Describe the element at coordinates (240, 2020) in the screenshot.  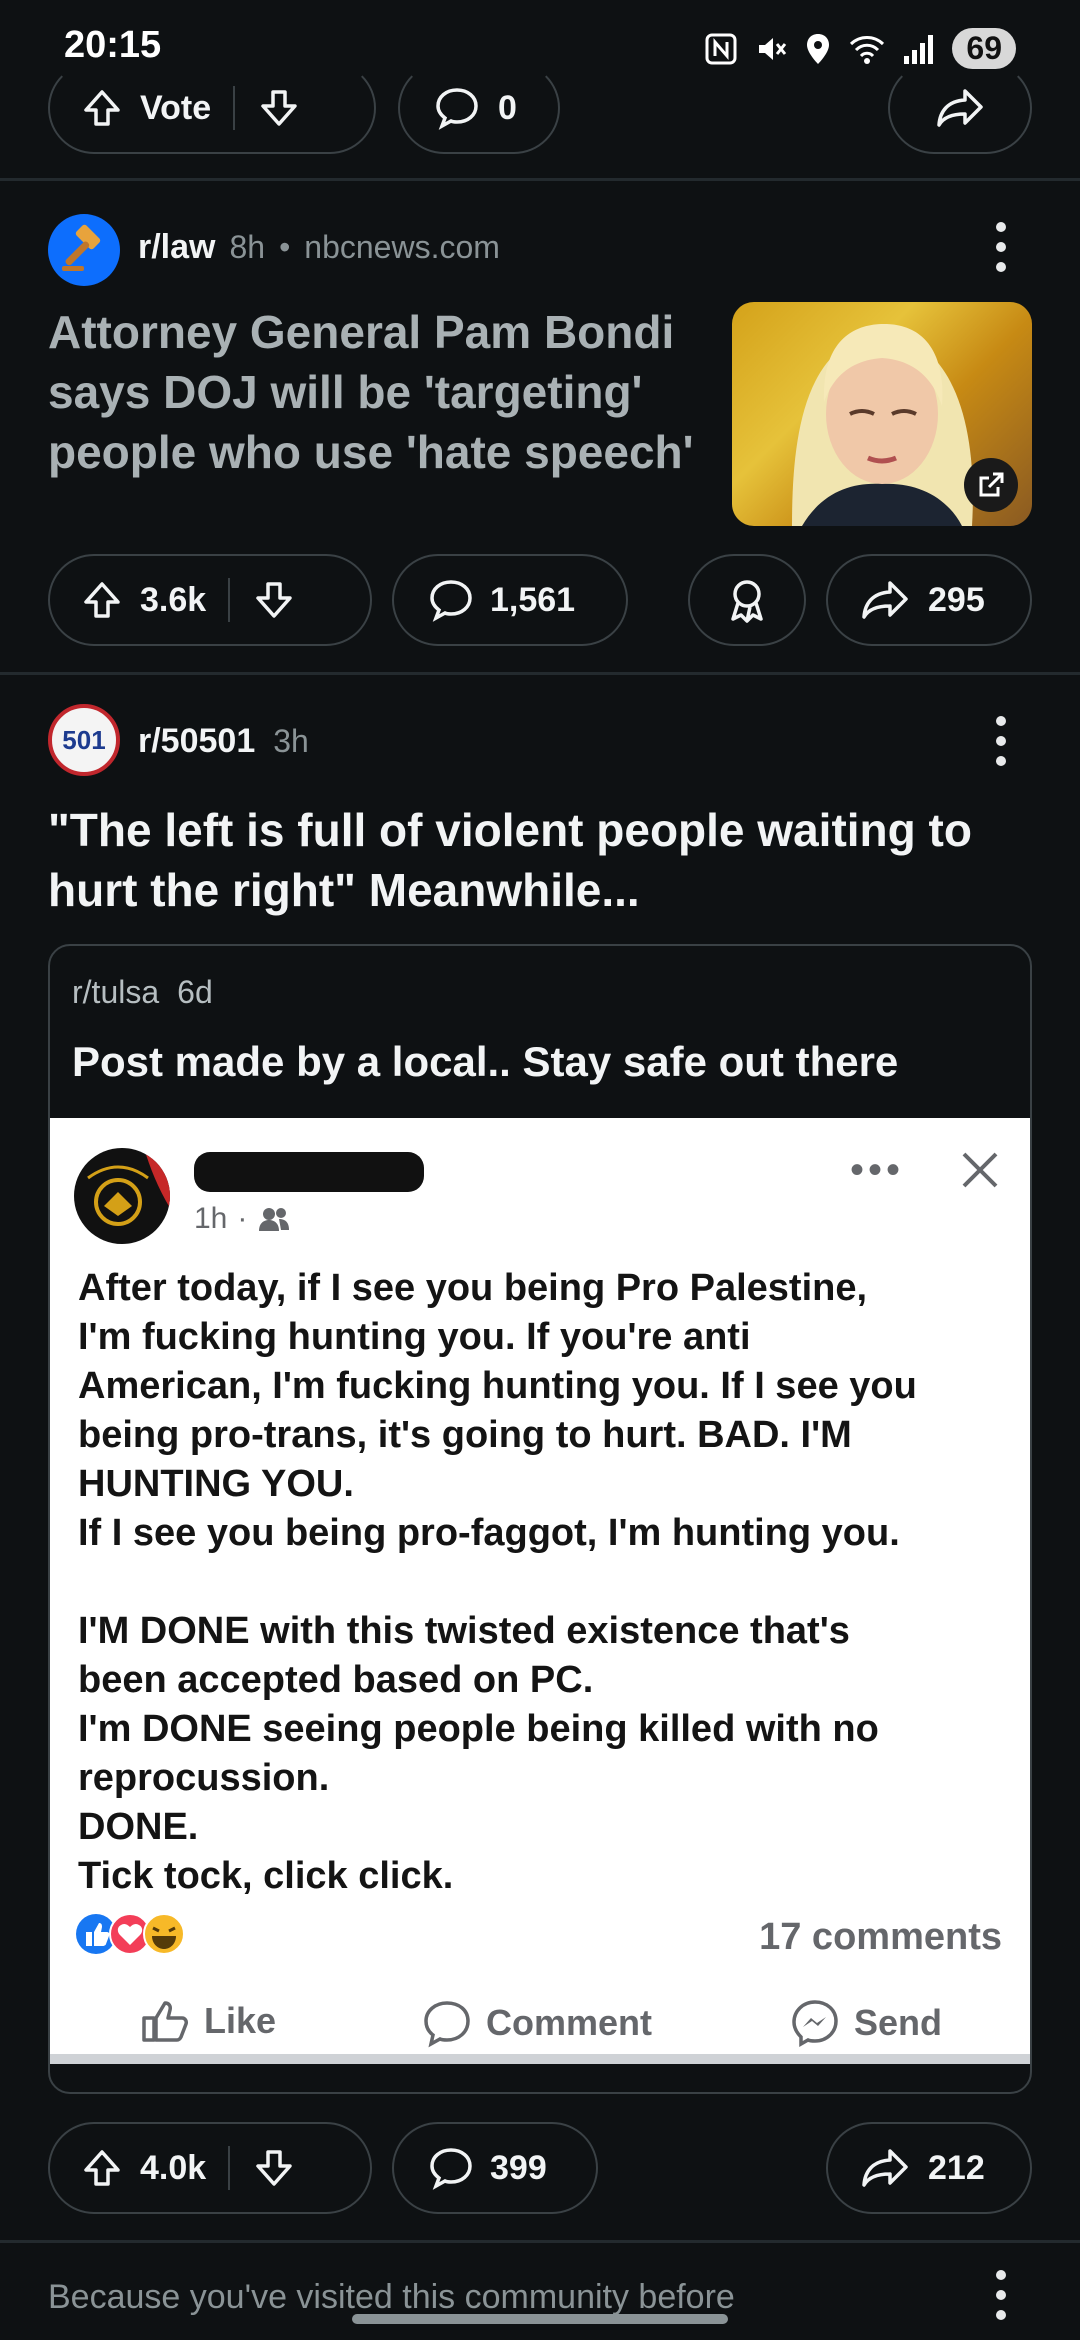
I see `fb-like-label: Like` at that location.